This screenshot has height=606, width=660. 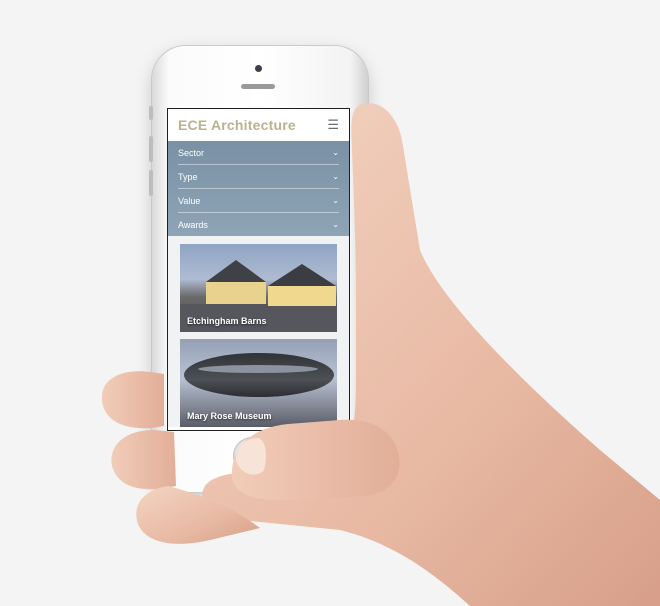 I want to click on index-finger, so click(x=132, y=400).